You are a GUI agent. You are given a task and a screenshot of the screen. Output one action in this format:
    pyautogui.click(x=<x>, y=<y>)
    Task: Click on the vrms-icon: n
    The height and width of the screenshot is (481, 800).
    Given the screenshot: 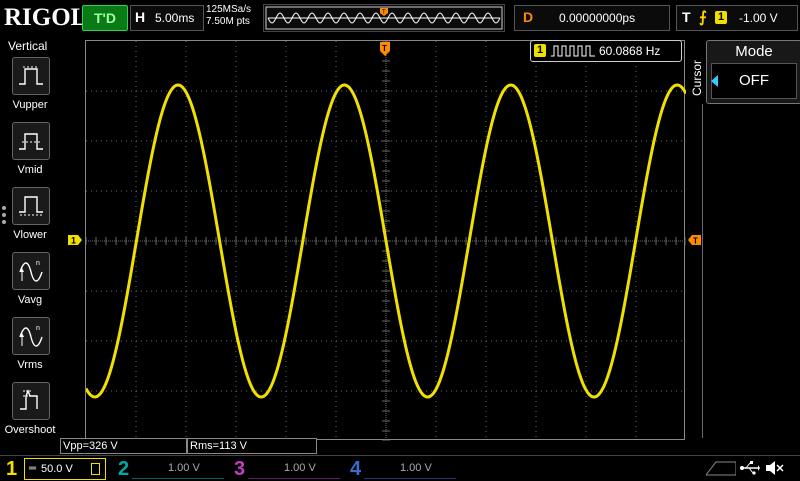 What is the action you would take?
    pyautogui.click(x=31, y=336)
    